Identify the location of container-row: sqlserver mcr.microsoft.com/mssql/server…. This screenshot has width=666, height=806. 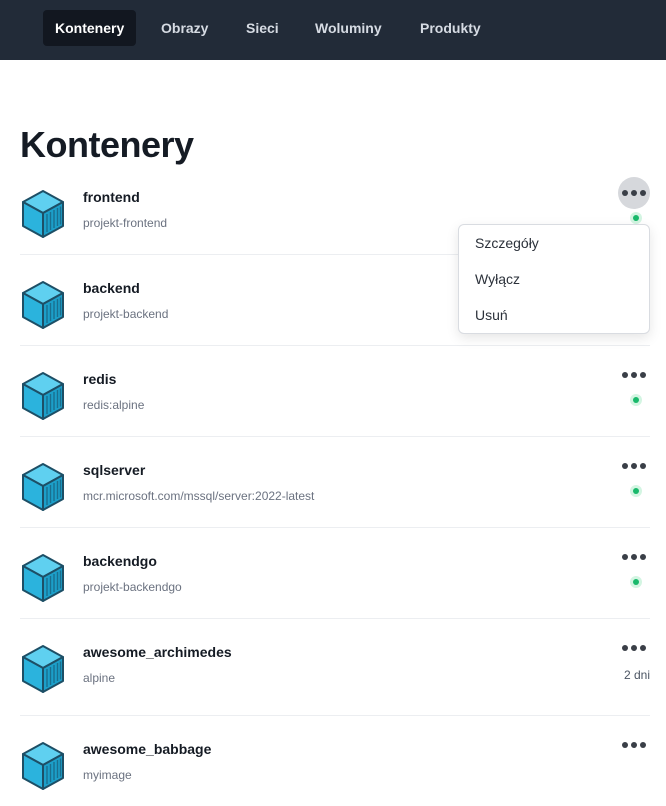
(335, 495).